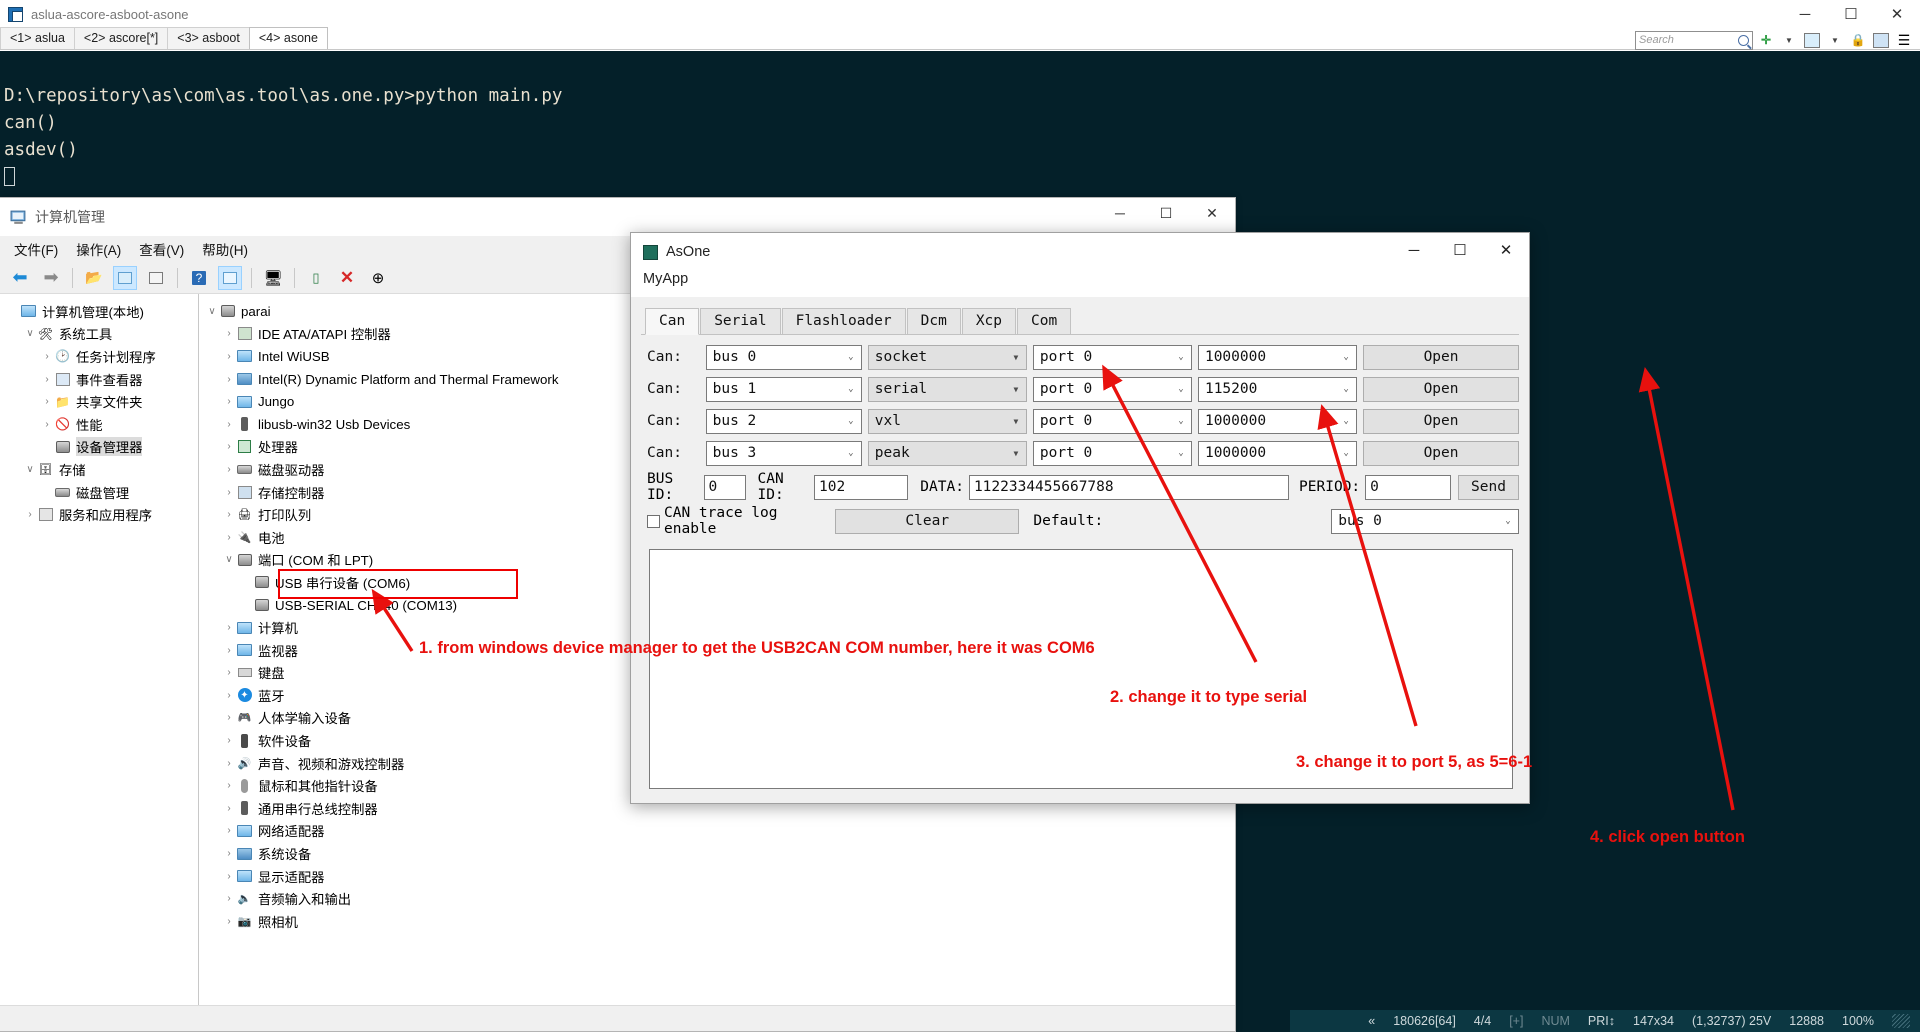 Image resolution: width=1920 pixels, height=1032 pixels. Describe the element at coordinates (121, 38) in the screenshot. I see `console-tab-ascore: <2> ascore[*]` at that location.